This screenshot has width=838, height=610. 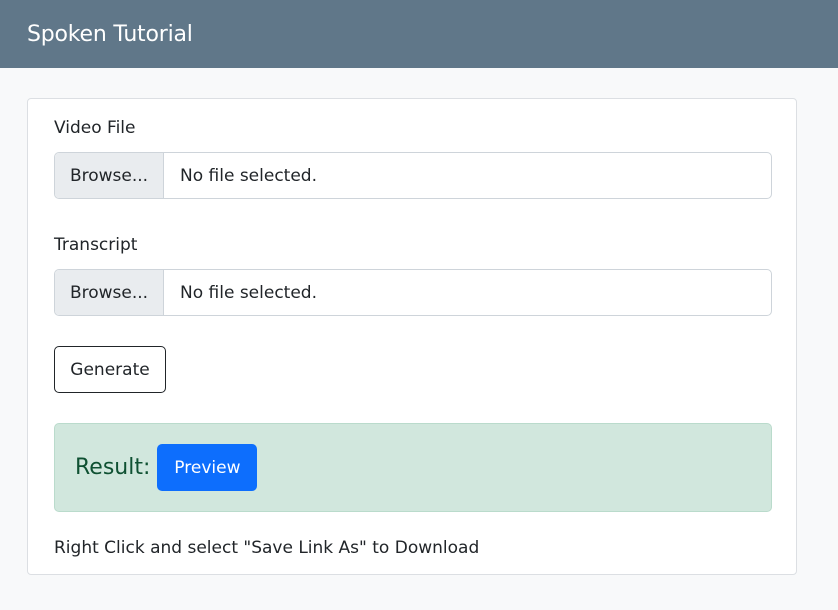 I want to click on transcript-file-input: Browse... No file selected., so click(x=413, y=292).